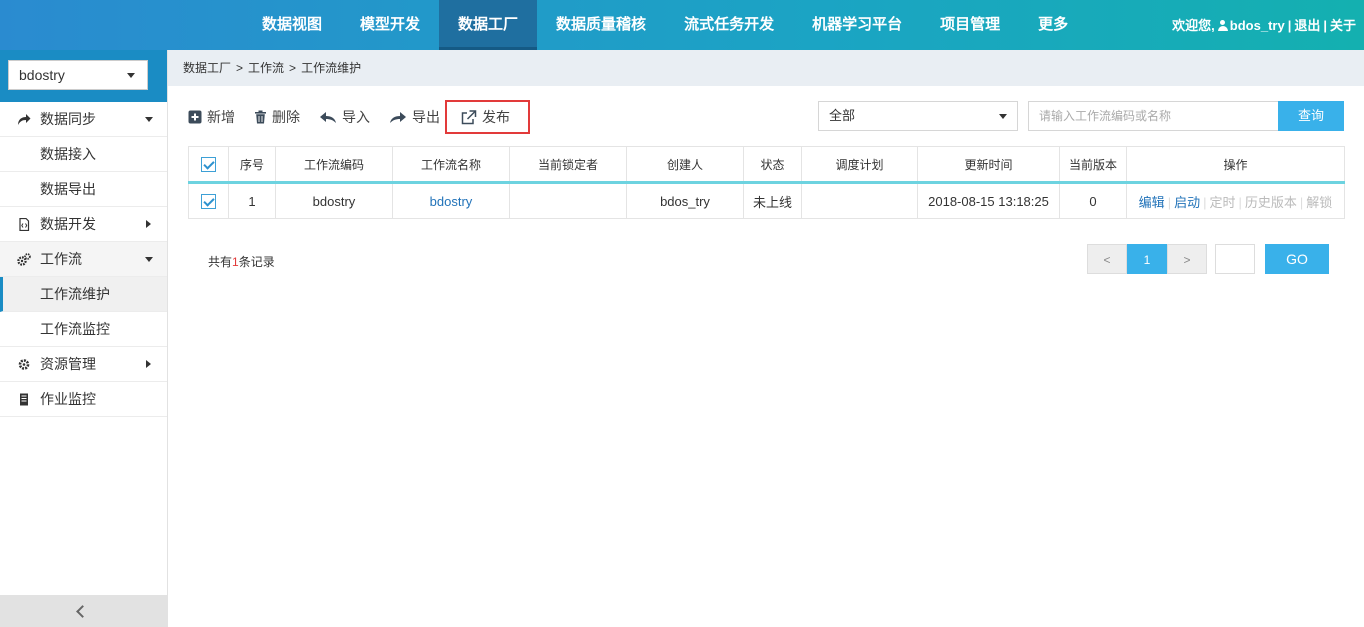  What do you see at coordinates (496, 117) in the screenshot?
I see `publish-button-label: 发布` at bounding box center [496, 117].